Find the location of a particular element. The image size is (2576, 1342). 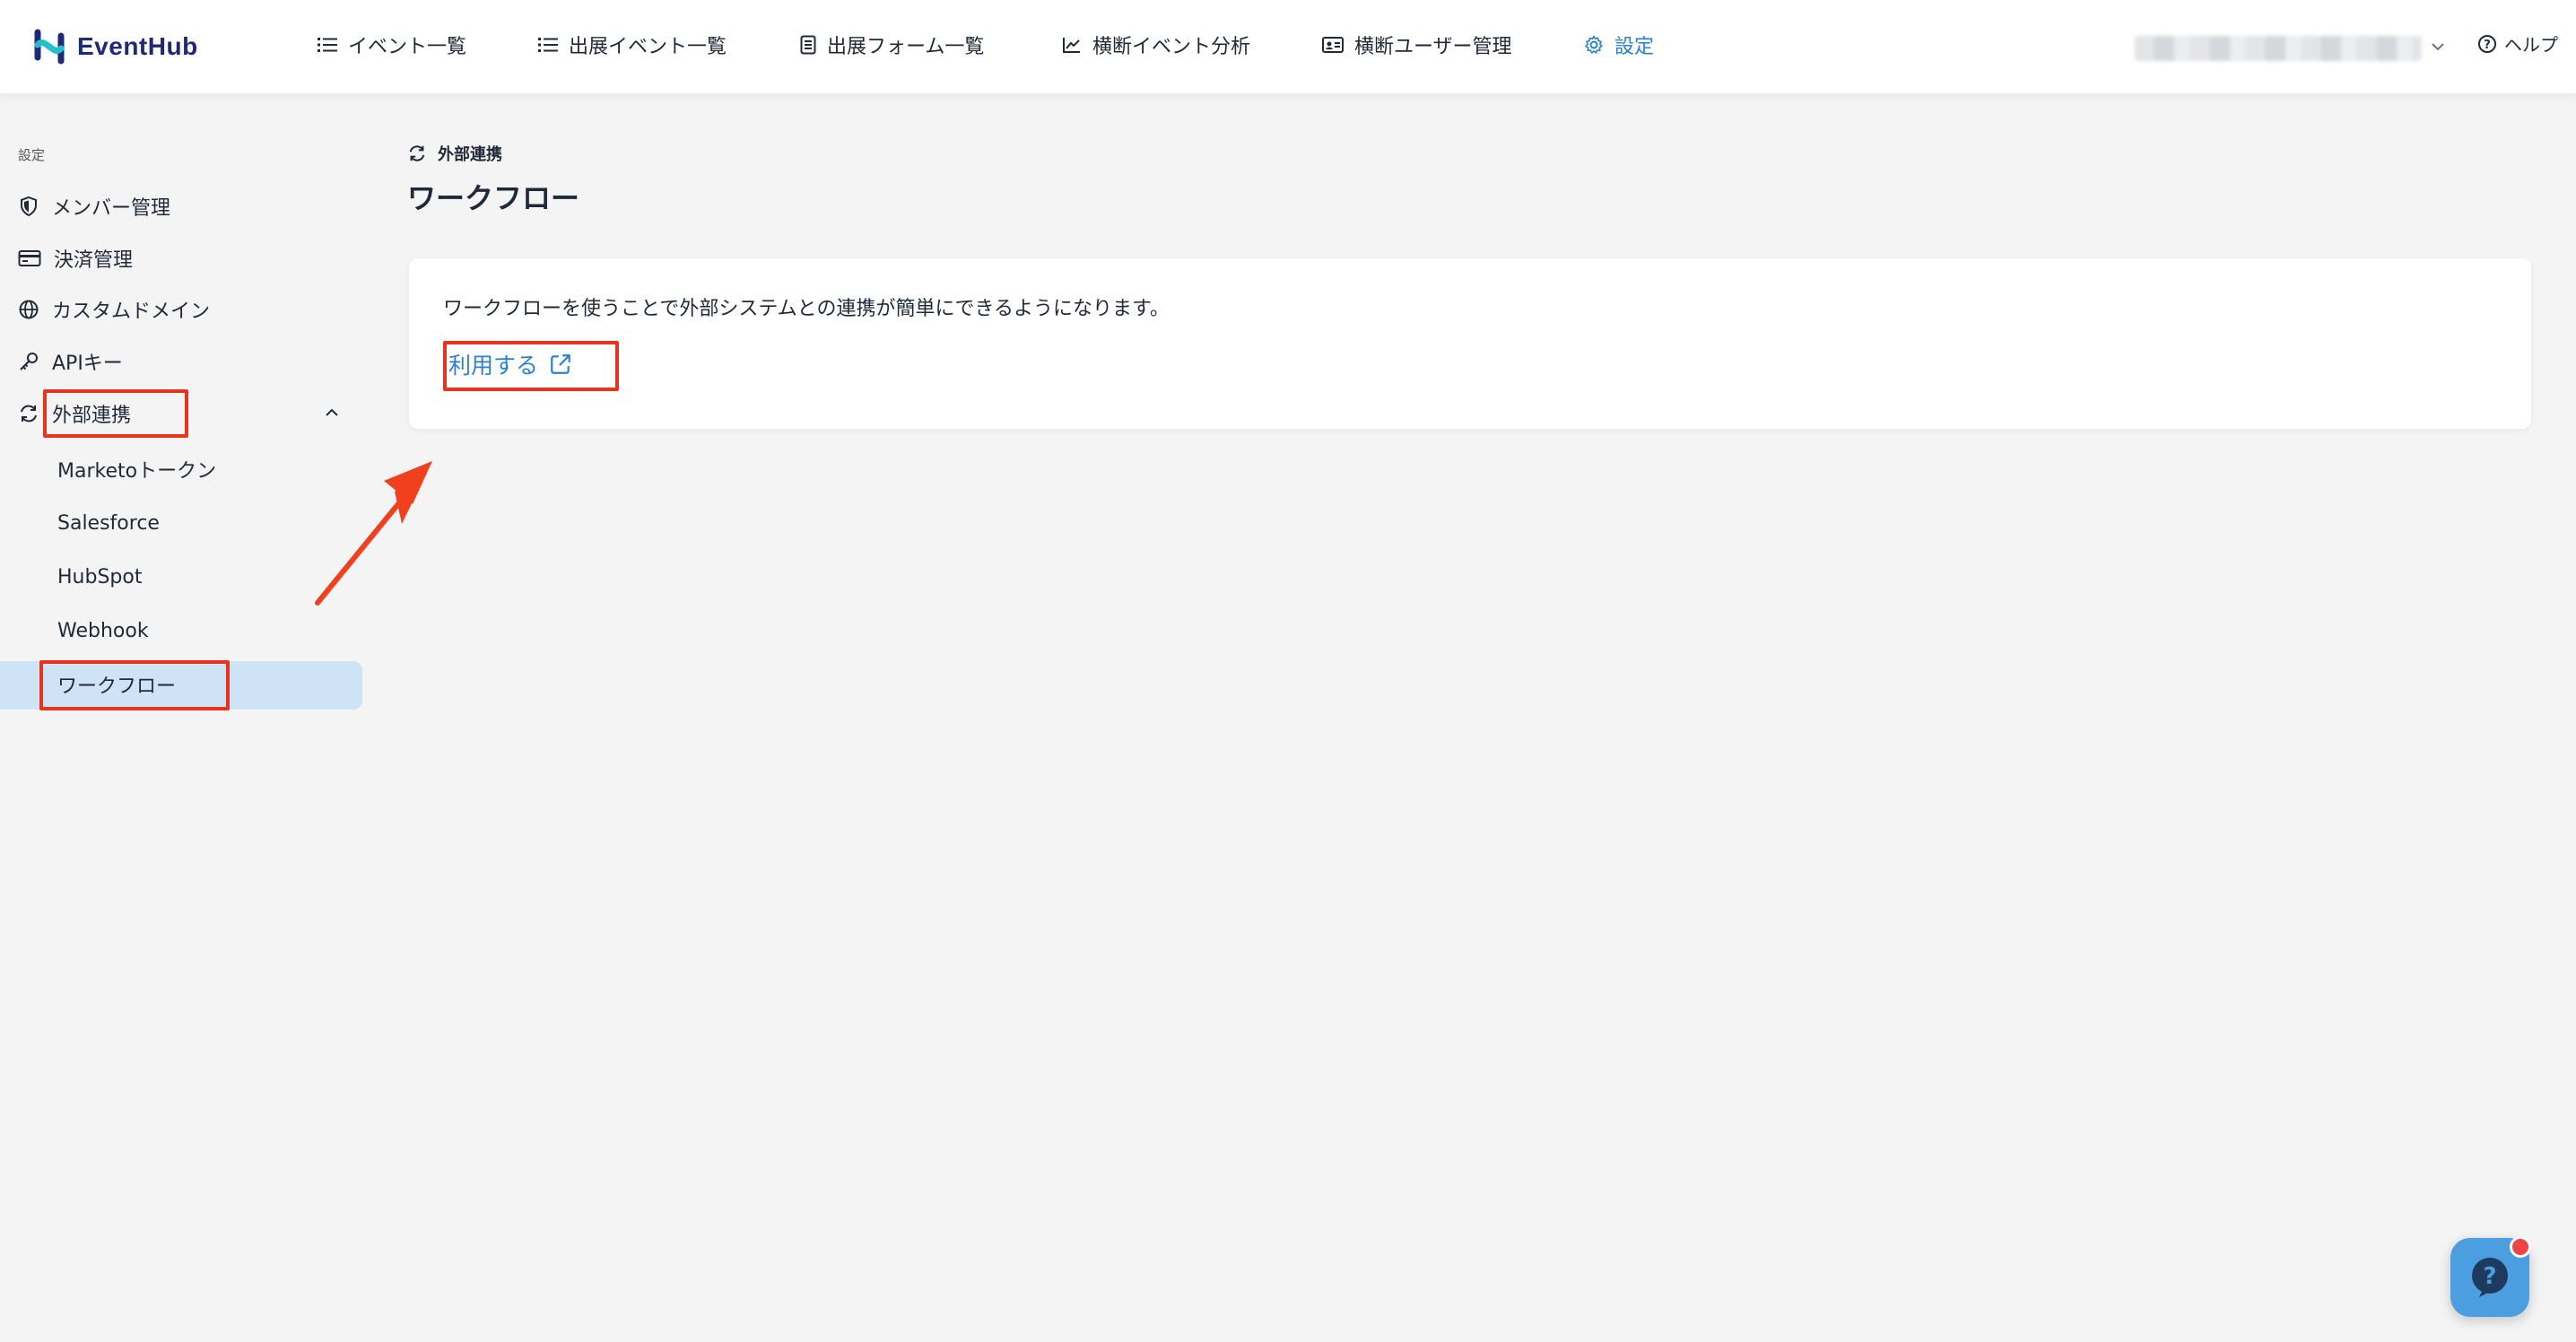

help-link: ? ヘルプ is located at coordinates (2517, 43).